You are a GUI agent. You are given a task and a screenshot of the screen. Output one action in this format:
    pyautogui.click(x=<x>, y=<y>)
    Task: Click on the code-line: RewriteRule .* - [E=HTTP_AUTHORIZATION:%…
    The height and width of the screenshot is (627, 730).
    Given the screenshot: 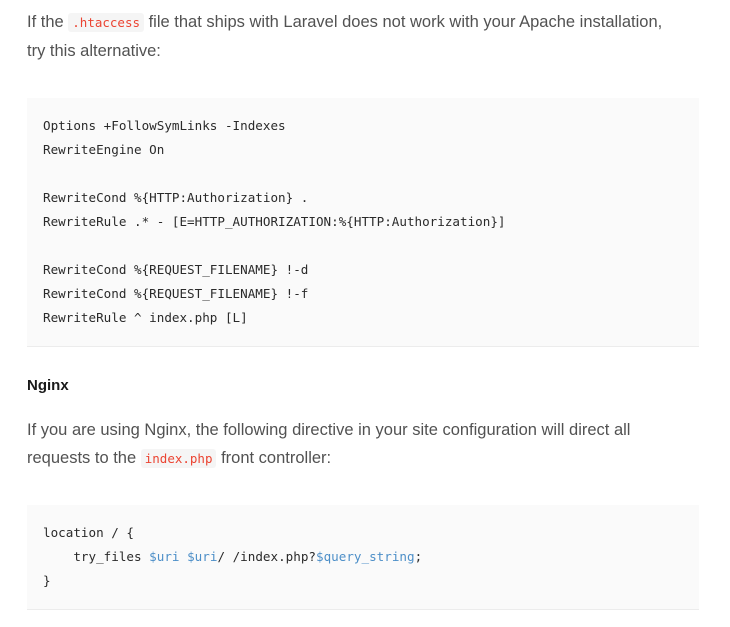 What is the action you would take?
    pyautogui.click(x=274, y=221)
    